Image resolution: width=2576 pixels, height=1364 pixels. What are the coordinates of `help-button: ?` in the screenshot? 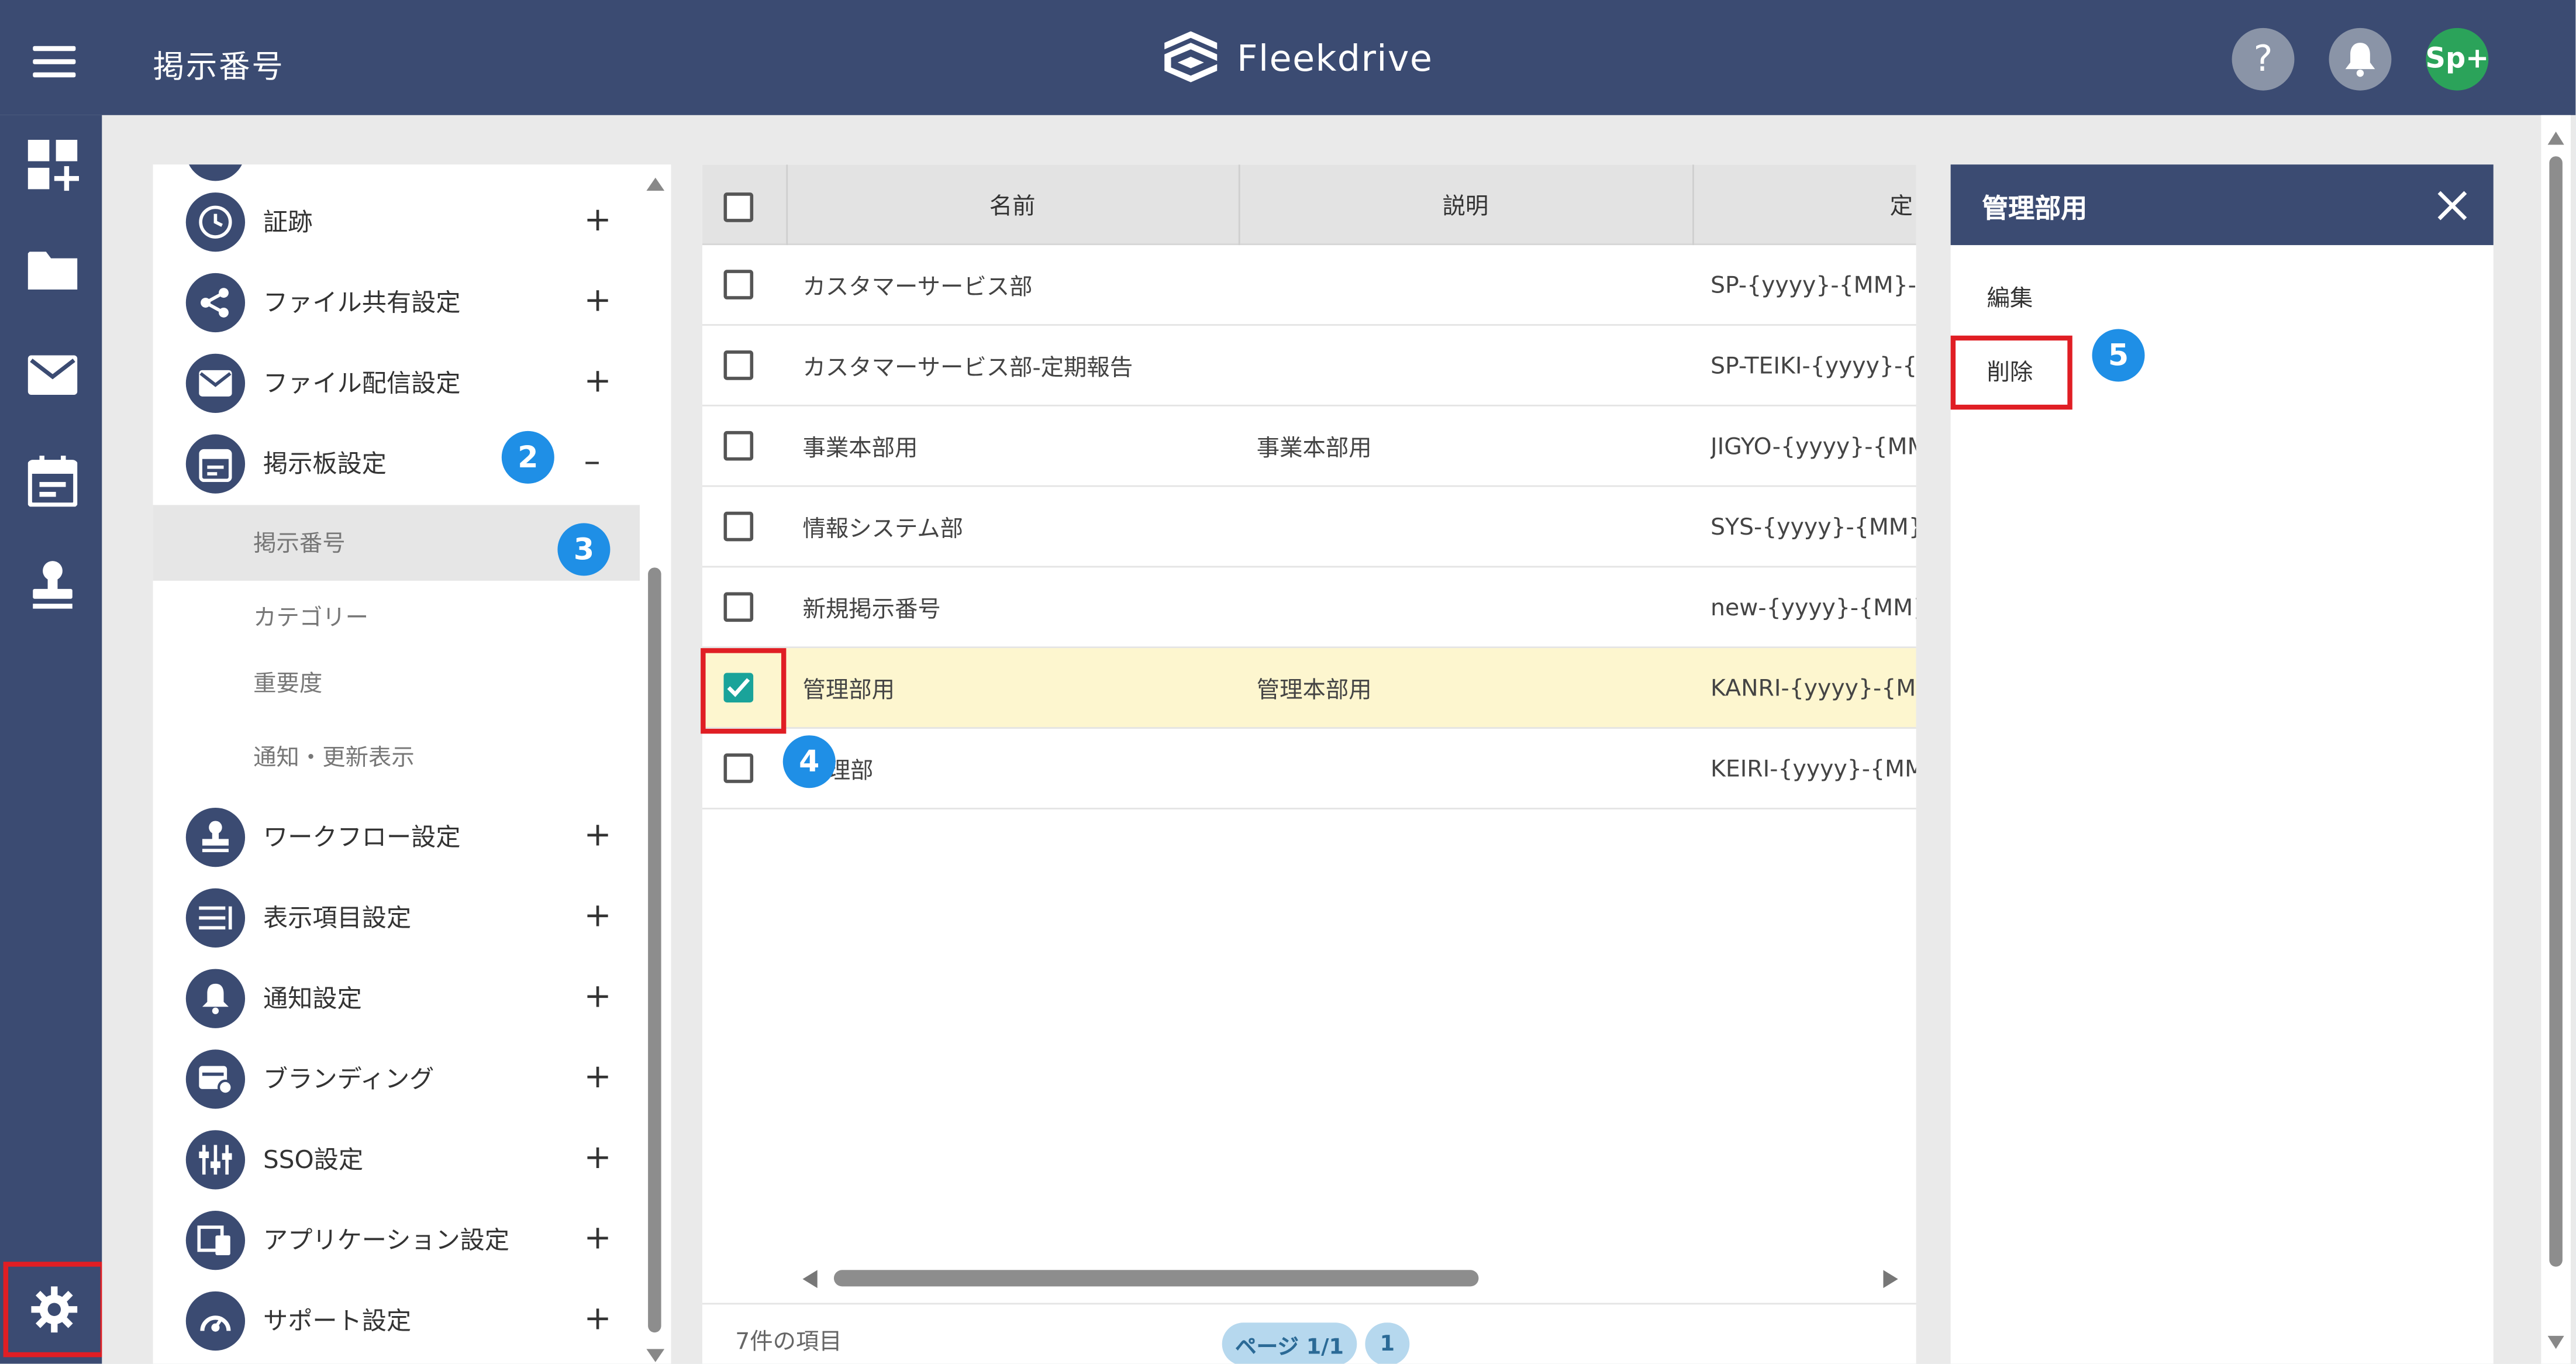 It's located at (2263, 59).